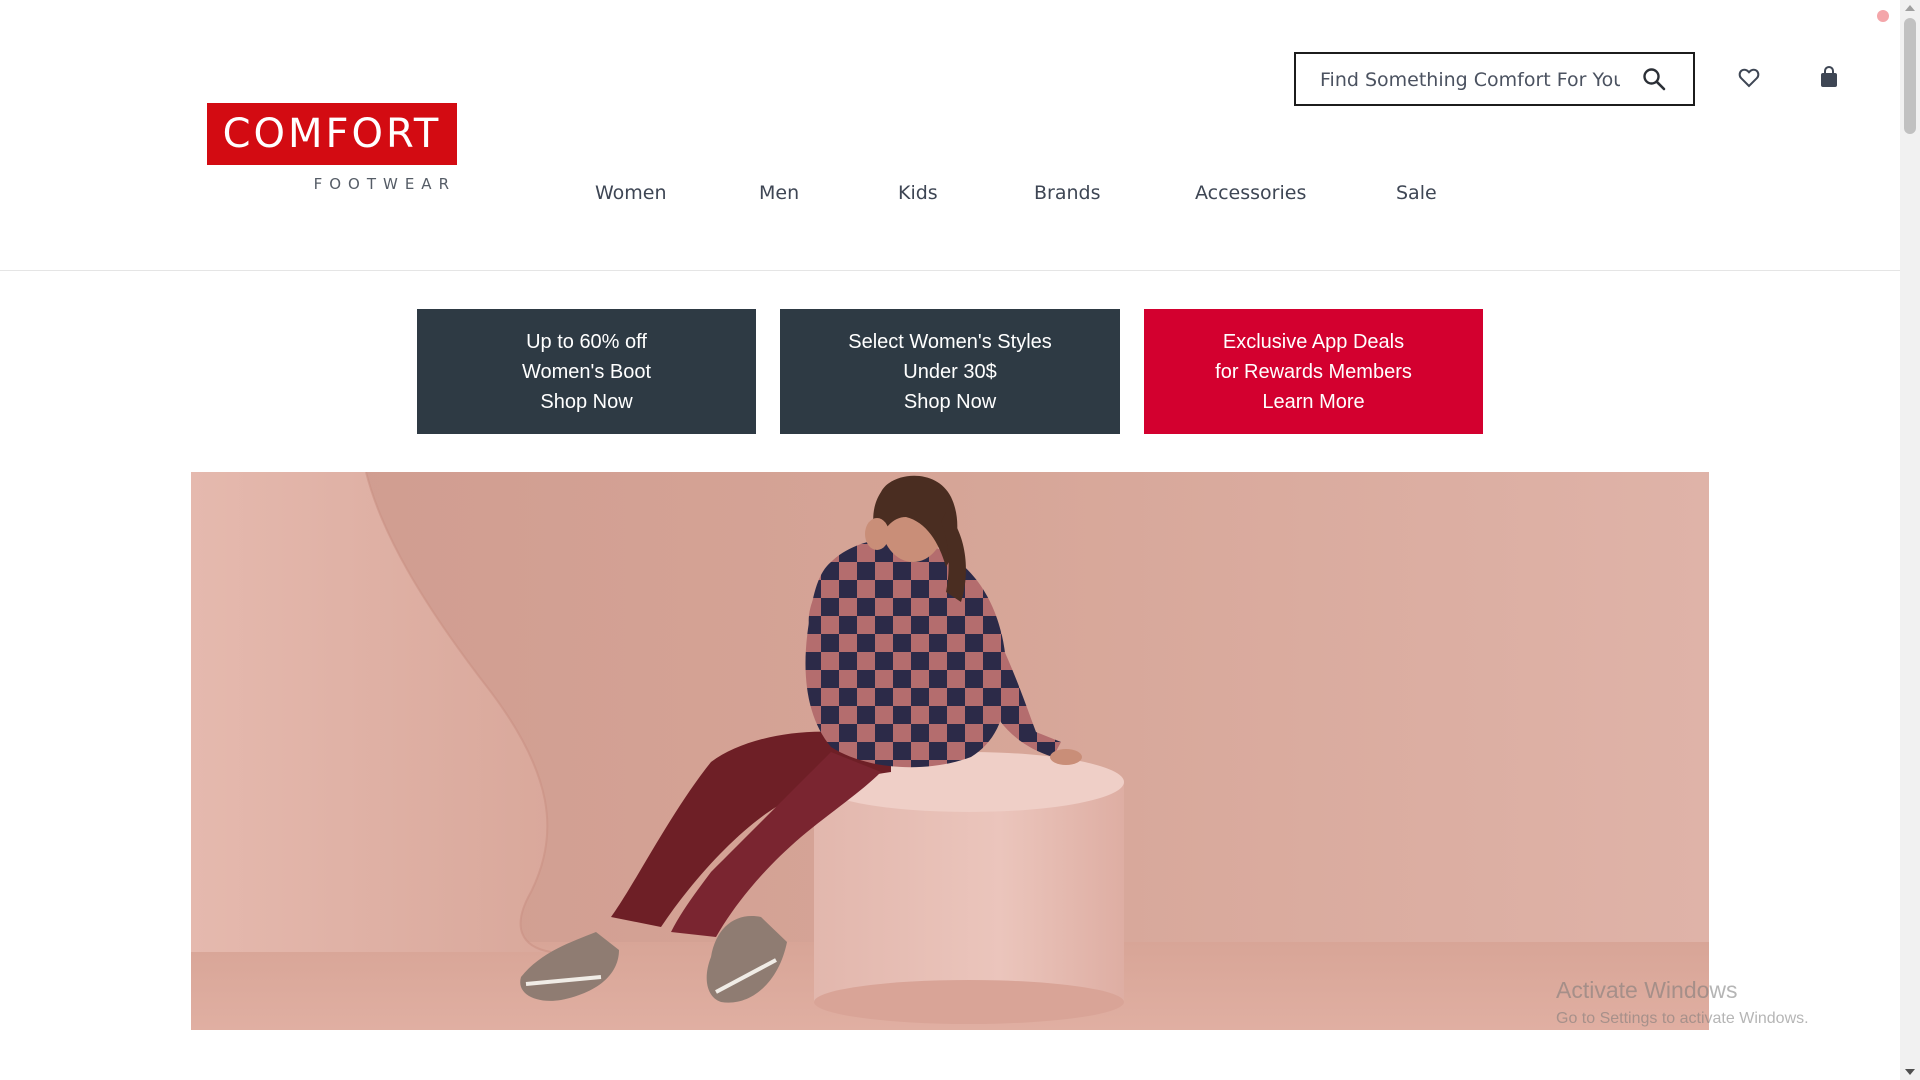  I want to click on nav-item-sale: Sale, so click(1416, 196).